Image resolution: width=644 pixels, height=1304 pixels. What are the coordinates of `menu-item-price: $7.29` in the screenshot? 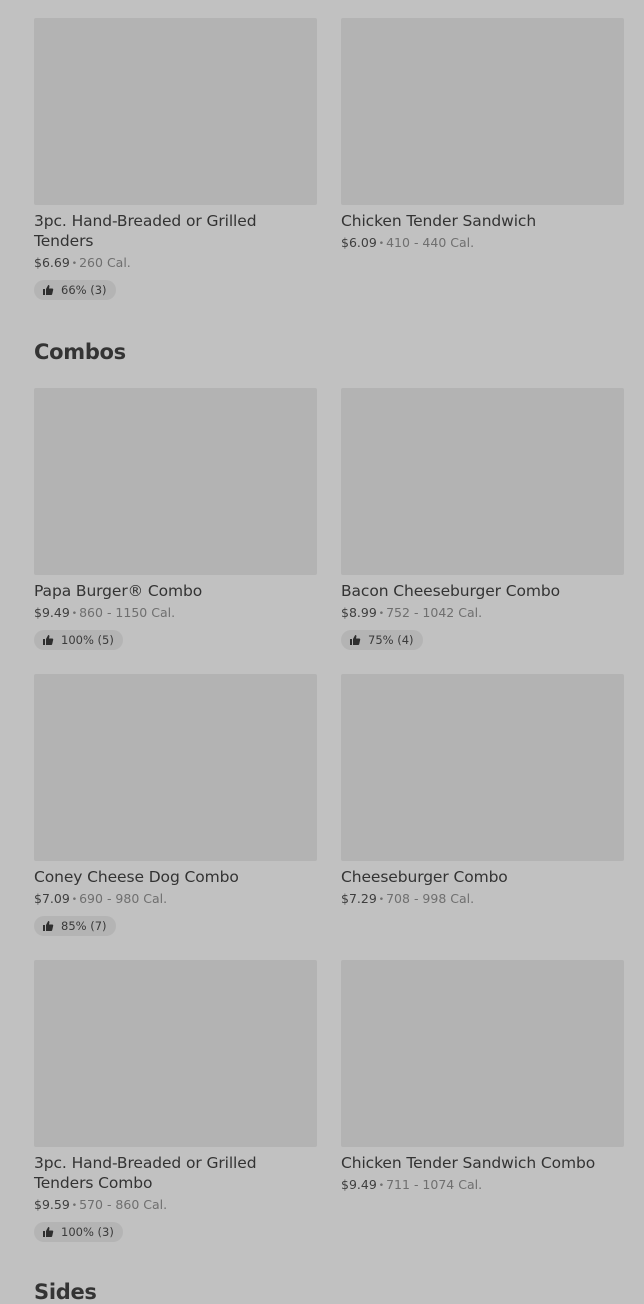 It's located at (359, 898).